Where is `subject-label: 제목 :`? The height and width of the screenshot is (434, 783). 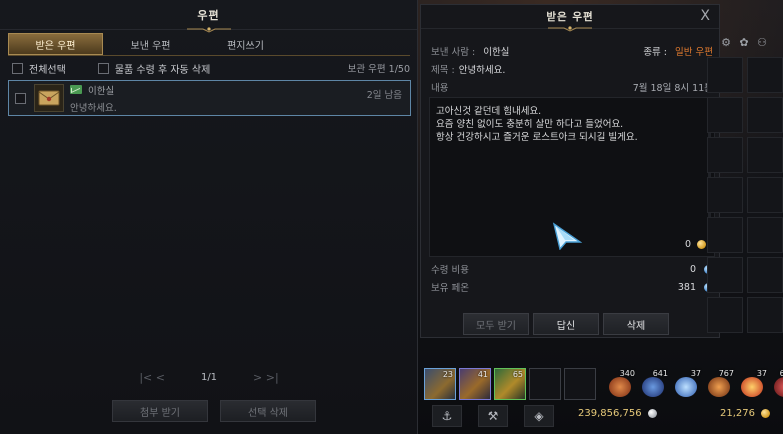 subject-label: 제목 : is located at coordinates (443, 70).